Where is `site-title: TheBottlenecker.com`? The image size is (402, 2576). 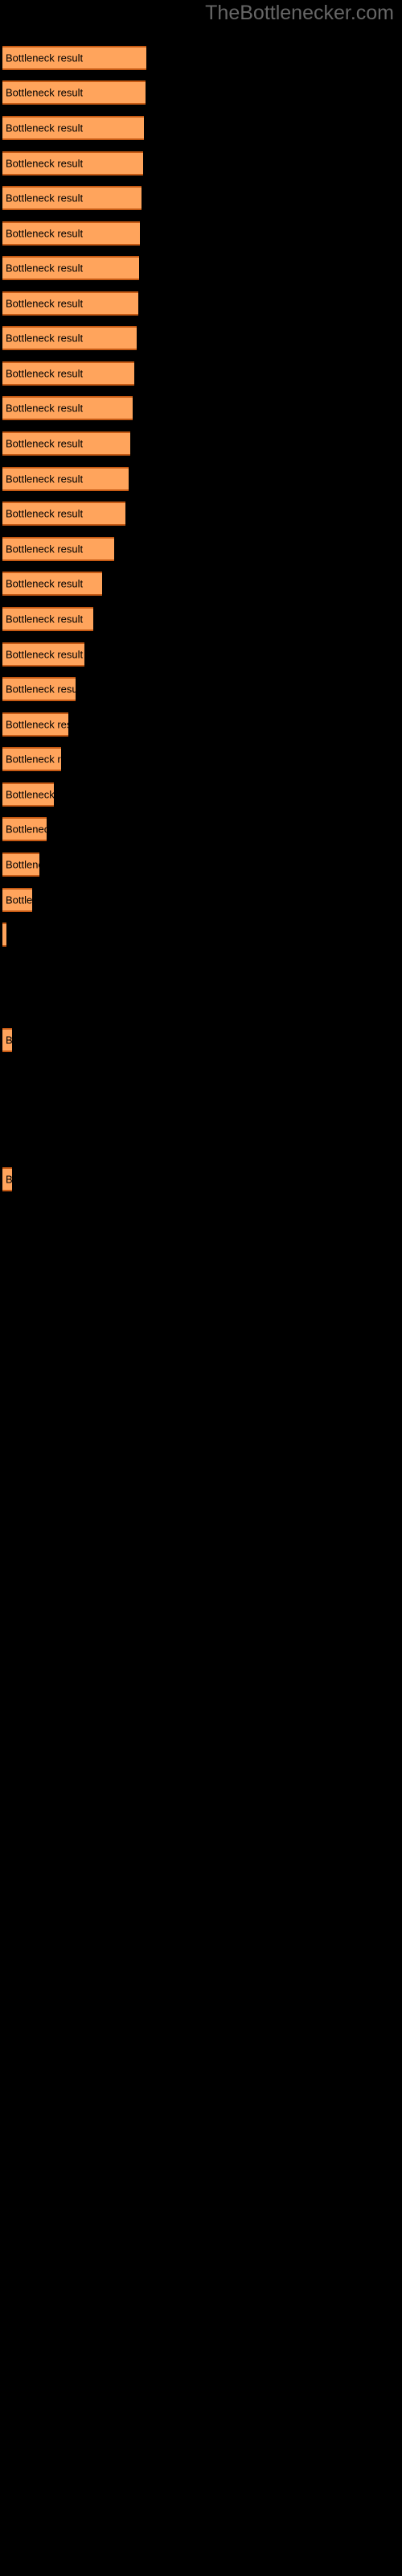
site-title: TheBottlenecker.com is located at coordinates (299, 13).